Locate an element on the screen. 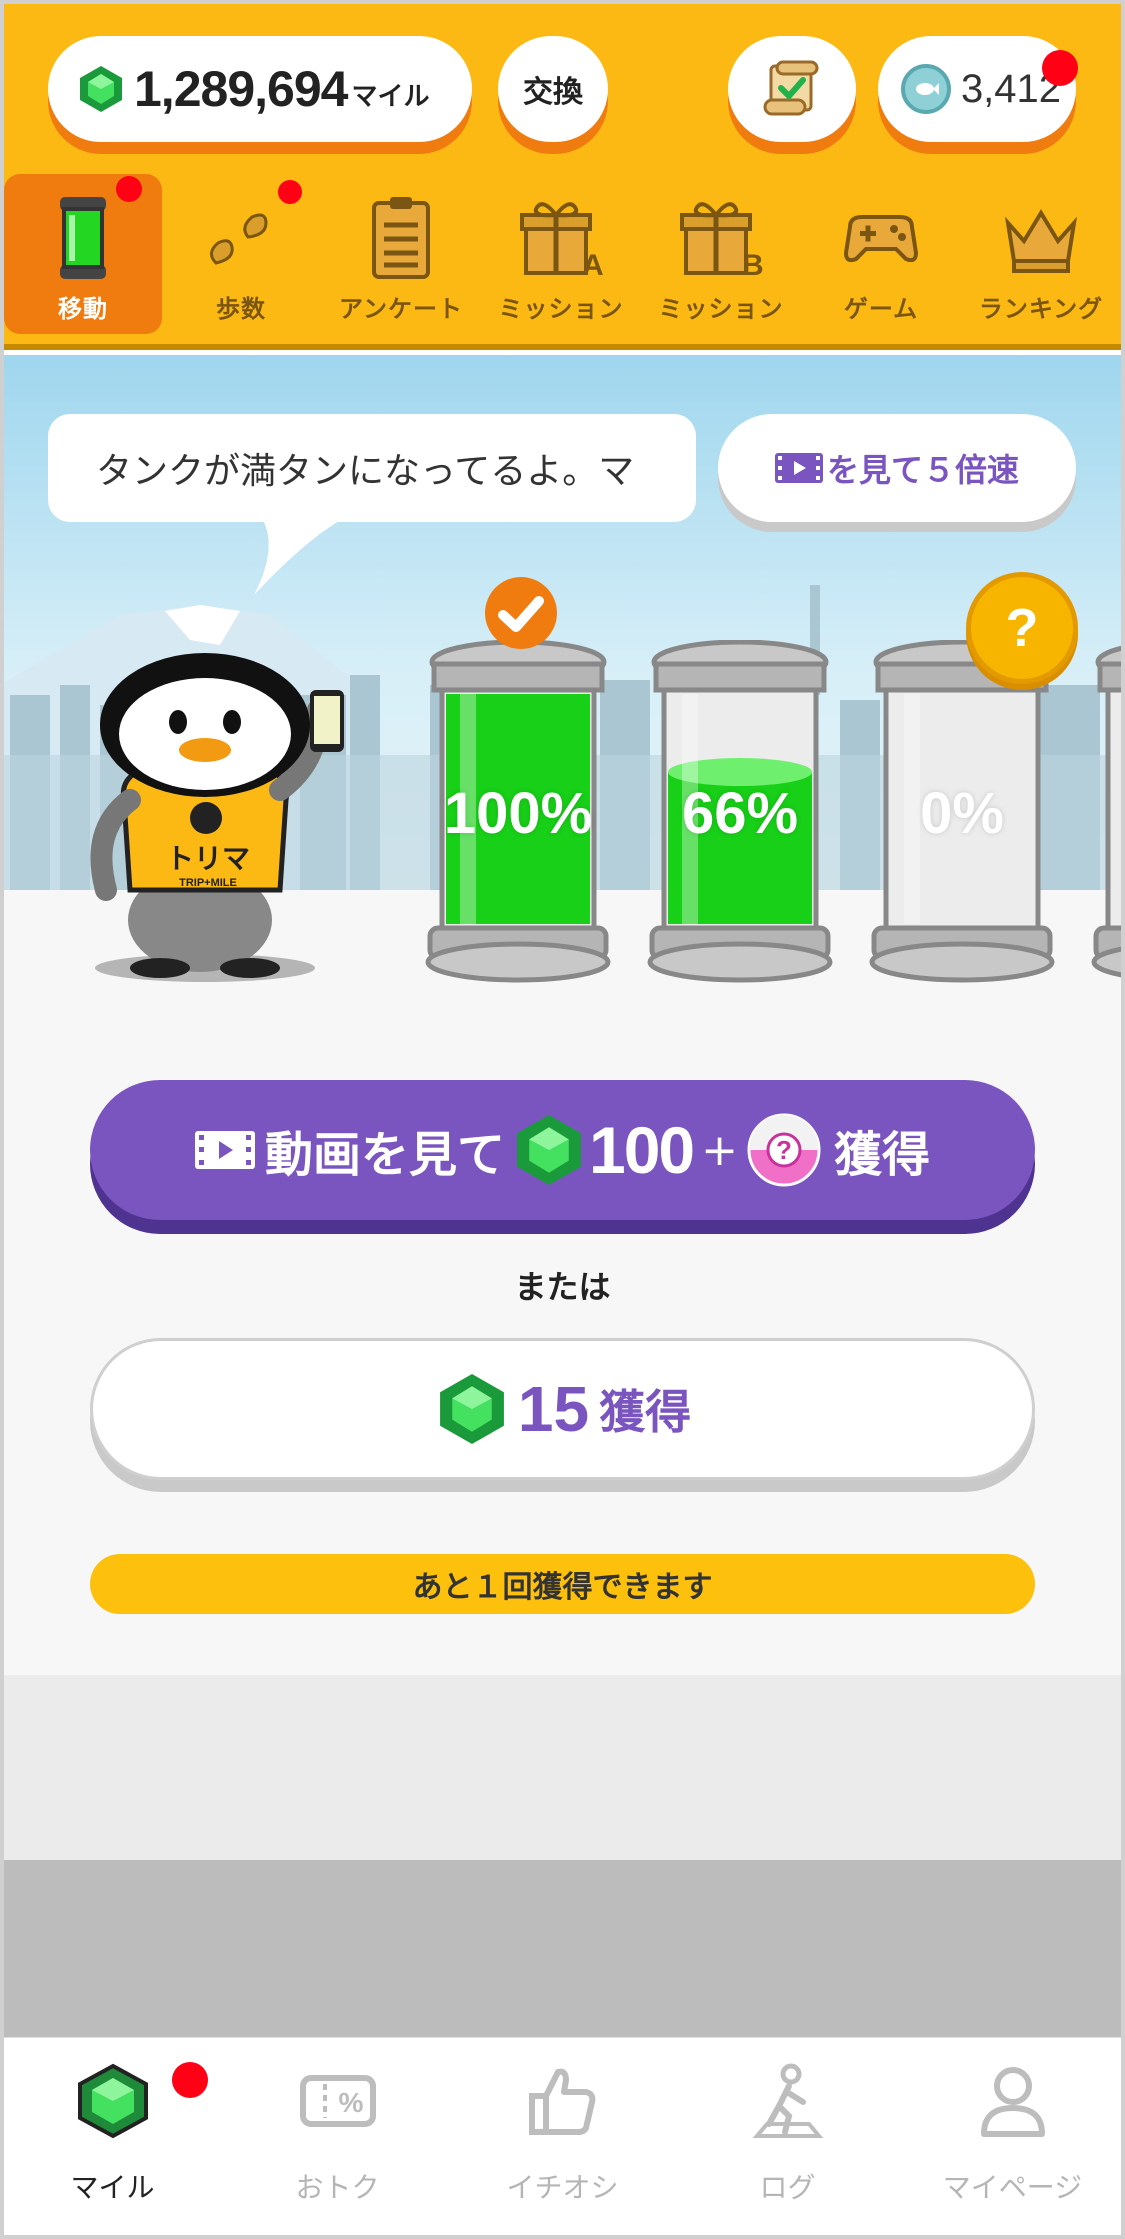 This screenshot has width=1125, height=2239. tab-label: ゲーム is located at coordinates (881, 309).